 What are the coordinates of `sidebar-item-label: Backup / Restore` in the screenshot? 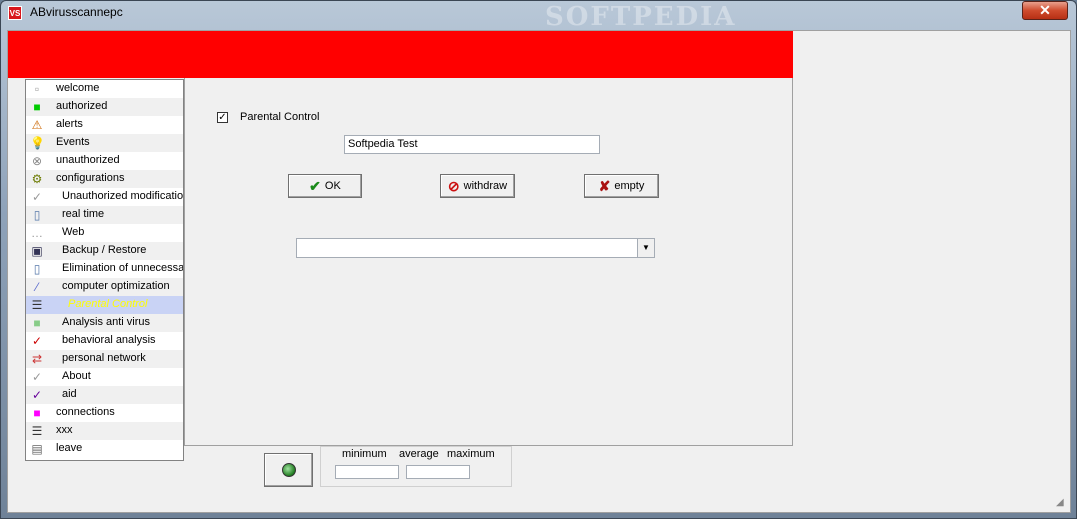 It's located at (104, 250).